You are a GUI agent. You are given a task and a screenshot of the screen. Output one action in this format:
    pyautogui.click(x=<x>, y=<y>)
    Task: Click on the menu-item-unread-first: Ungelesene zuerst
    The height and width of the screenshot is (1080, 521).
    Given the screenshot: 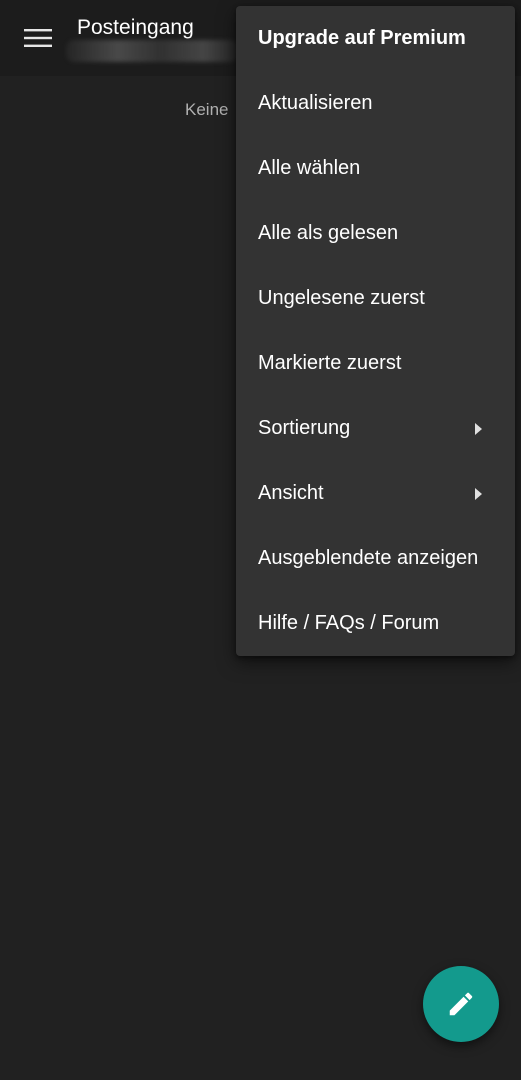 What is the action you would take?
    pyautogui.click(x=375, y=298)
    